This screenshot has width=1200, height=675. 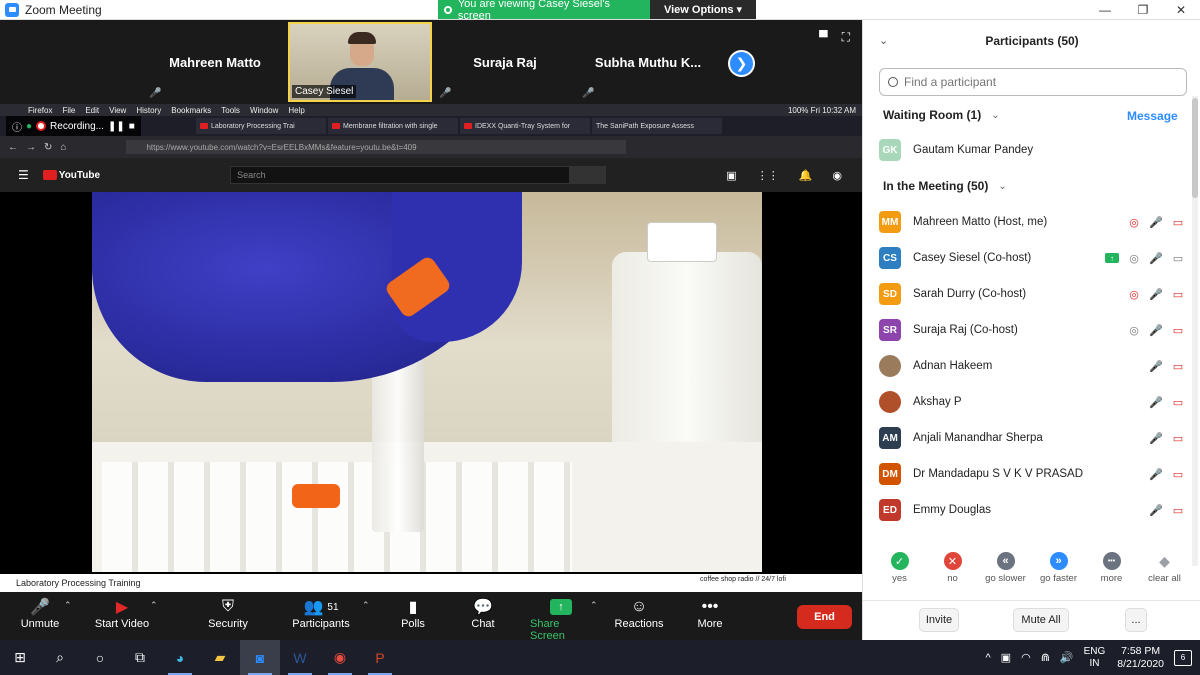 I want to click on show-hidden-icons-icon: ^, so click(x=988, y=658).